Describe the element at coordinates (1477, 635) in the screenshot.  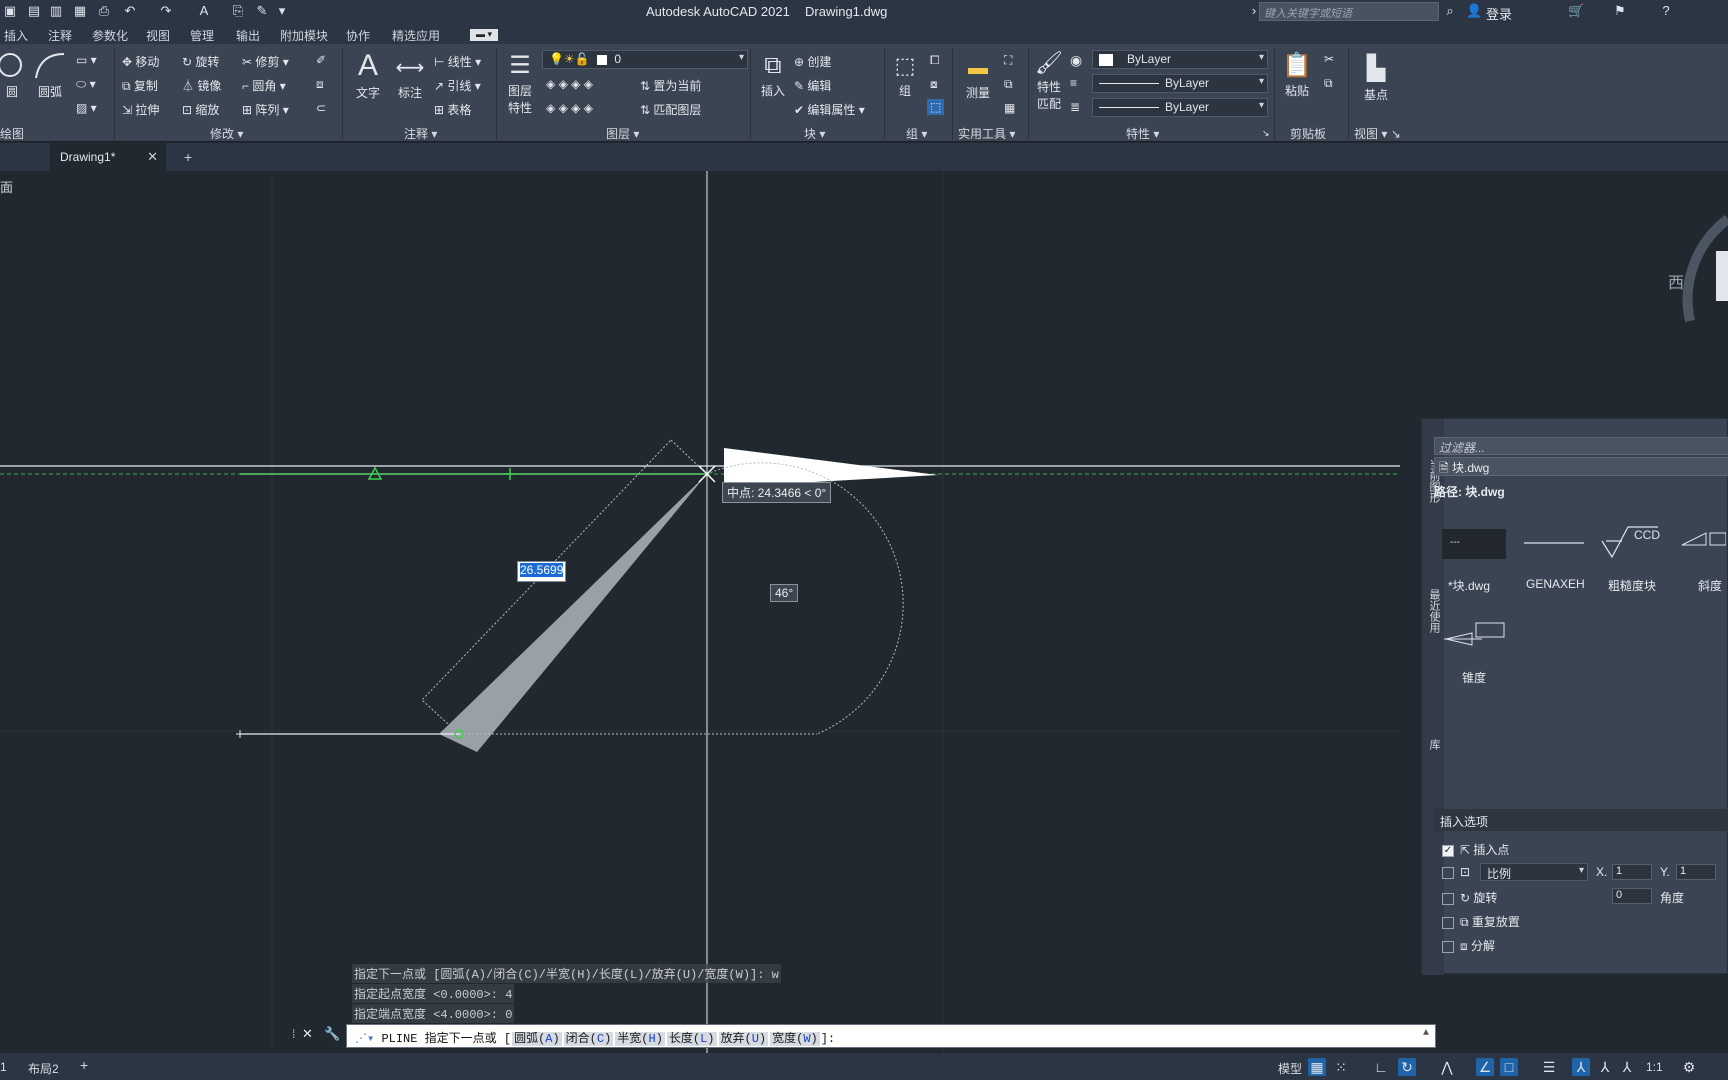
I see `taper-thumbnail` at that location.